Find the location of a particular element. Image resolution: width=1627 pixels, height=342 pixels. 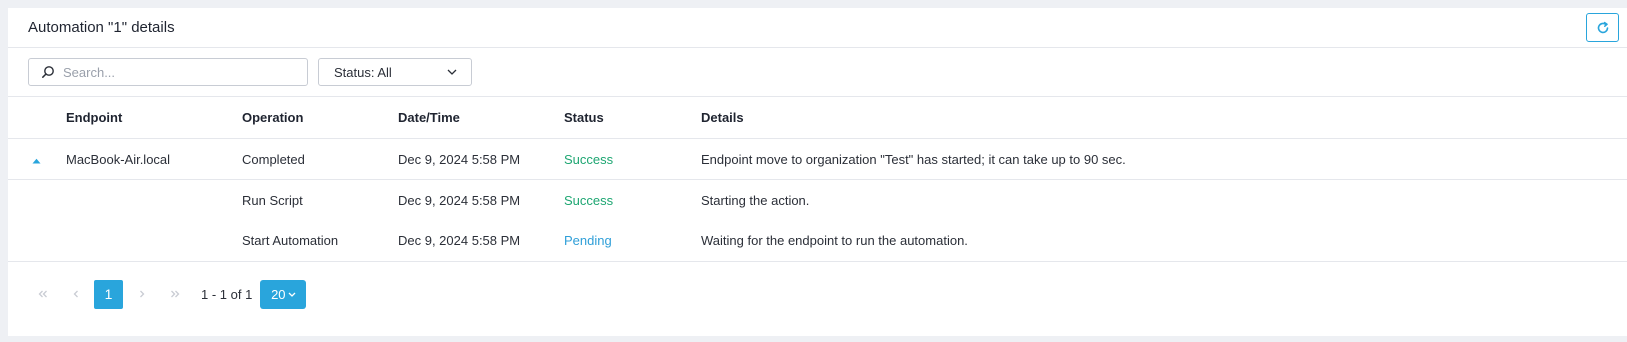

page-title: Automation "1" details is located at coordinates (101, 27).